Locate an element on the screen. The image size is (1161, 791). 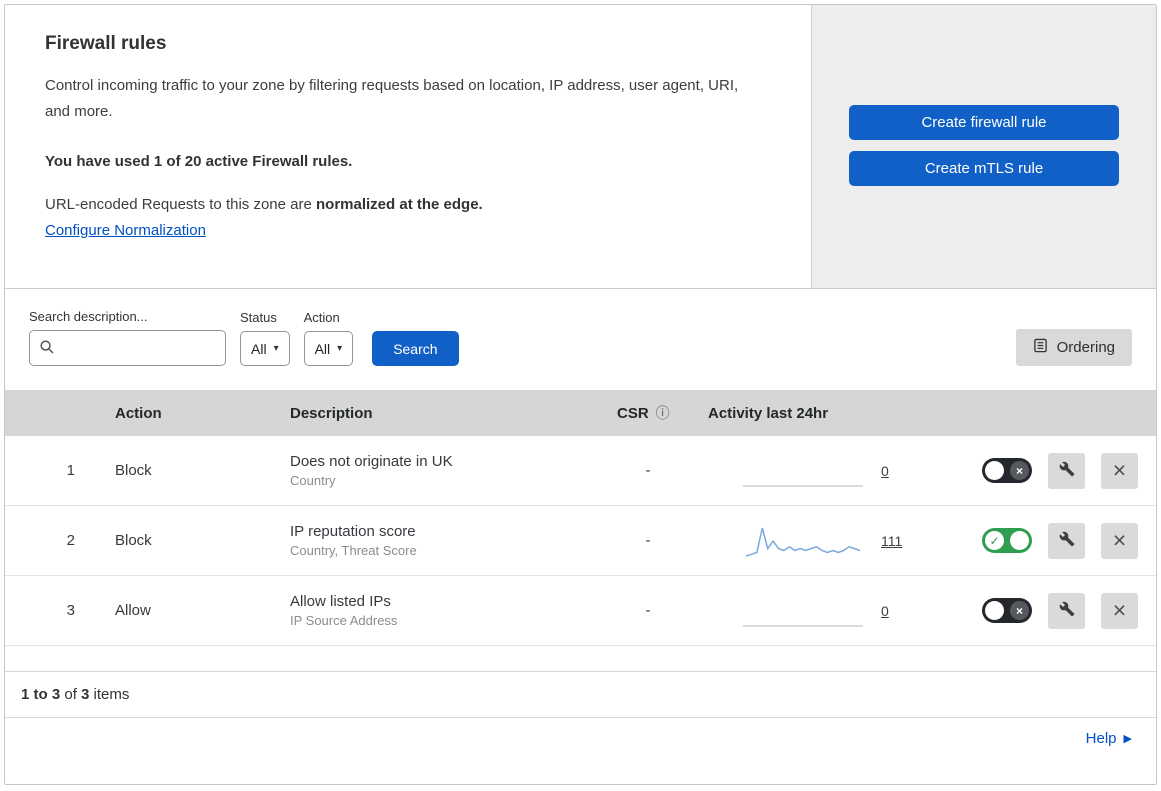
help-label: Help is located at coordinates (1101, 738).